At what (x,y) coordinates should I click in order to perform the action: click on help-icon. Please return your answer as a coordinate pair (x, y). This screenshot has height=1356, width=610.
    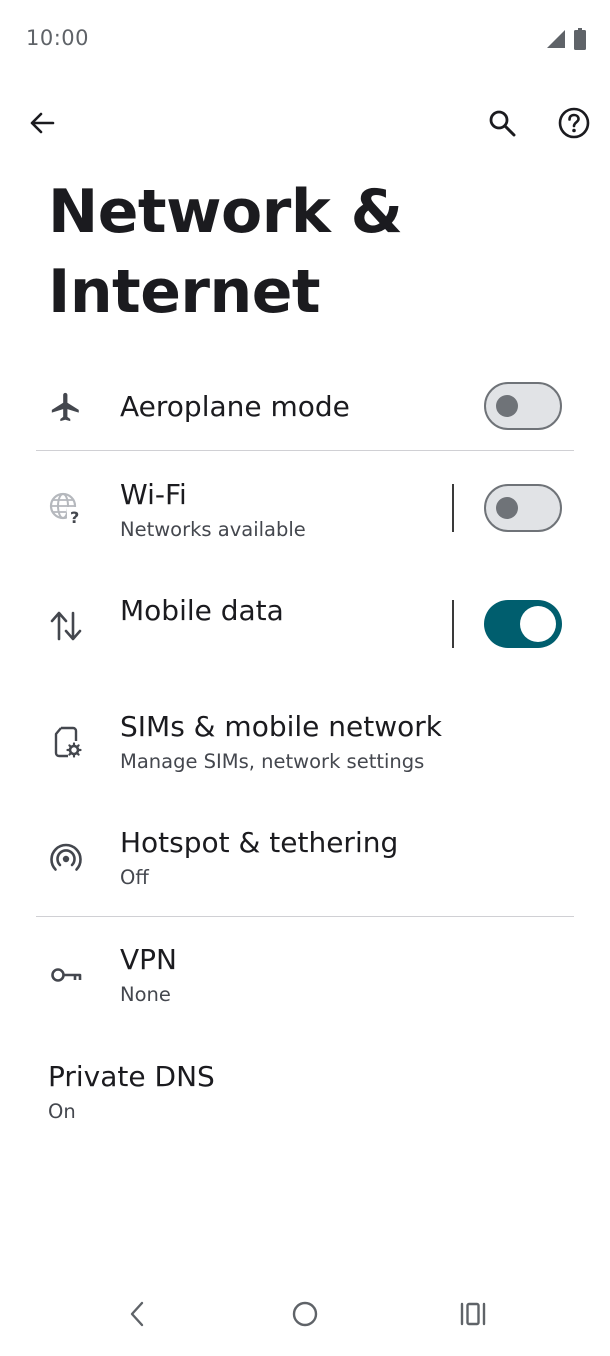
    Looking at the image, I should click on (574, 125).